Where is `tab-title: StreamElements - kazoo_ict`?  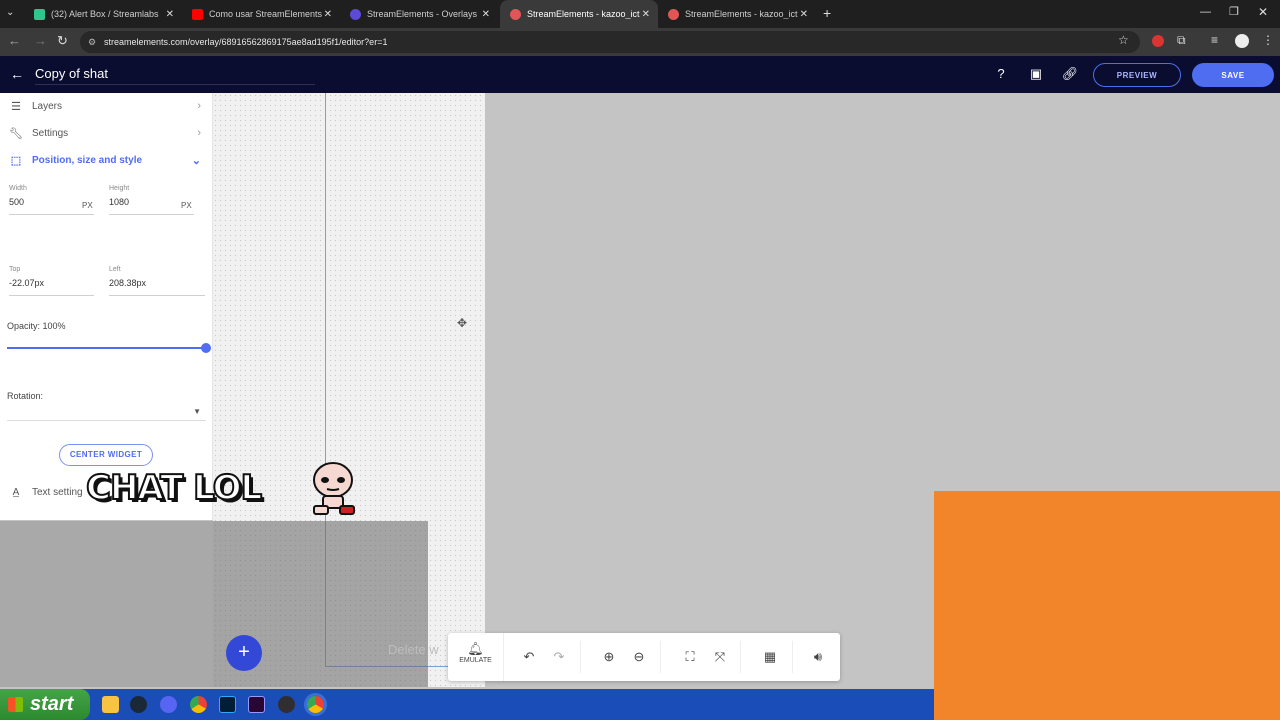
tab-title: StreamElements - kazoo_ict is located at coordinates (583, 14).